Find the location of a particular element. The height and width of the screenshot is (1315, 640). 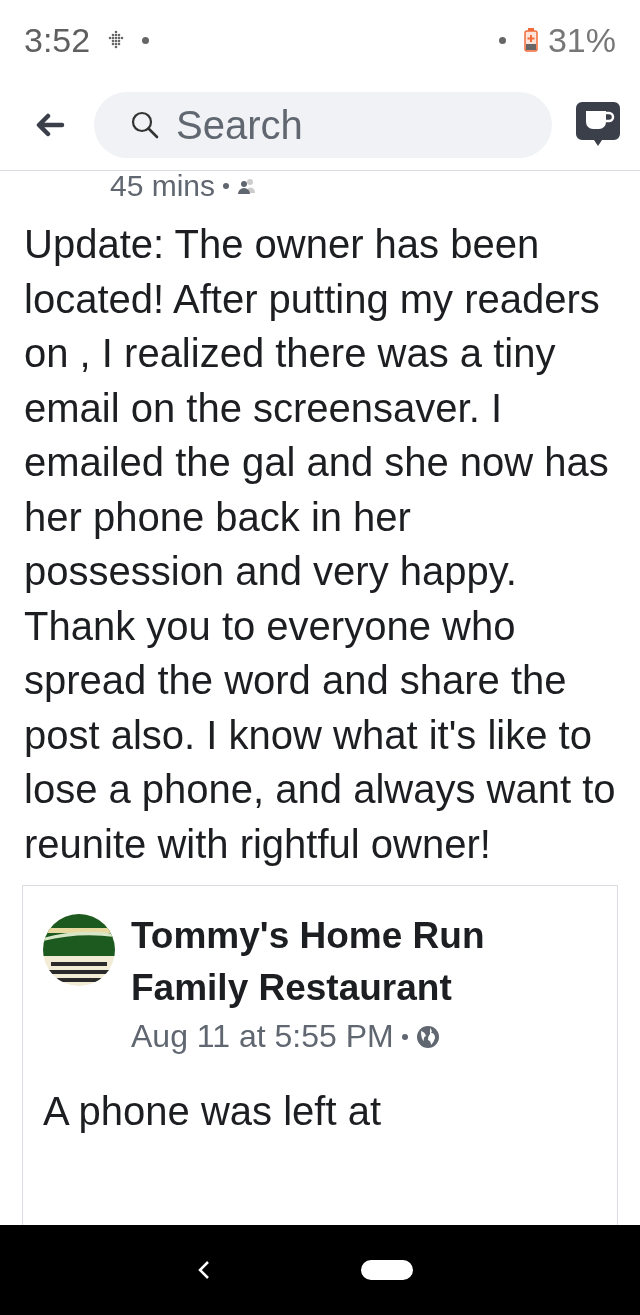

friends-icon is located at coordinates (246, 186).